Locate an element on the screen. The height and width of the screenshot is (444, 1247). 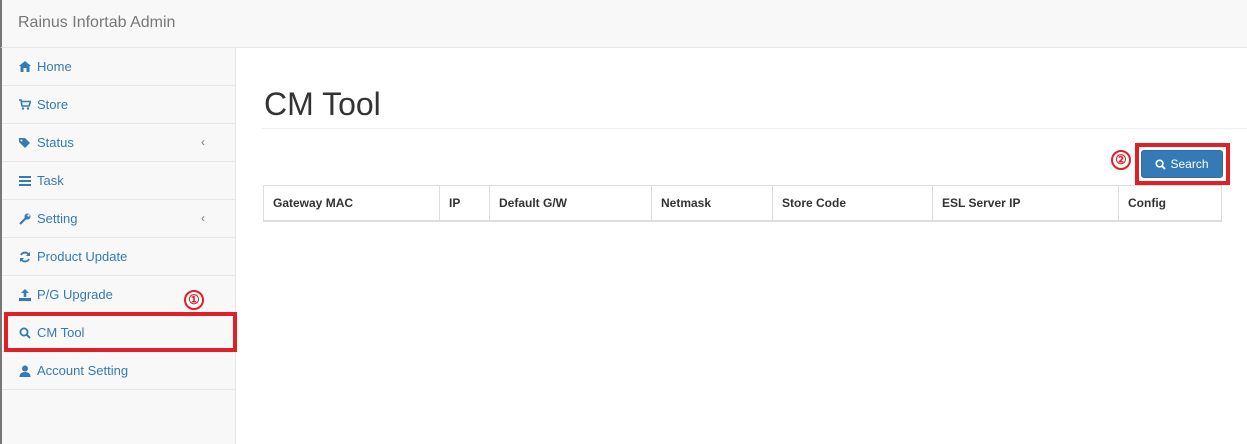
list-icon is located at coordinates (25, 181).